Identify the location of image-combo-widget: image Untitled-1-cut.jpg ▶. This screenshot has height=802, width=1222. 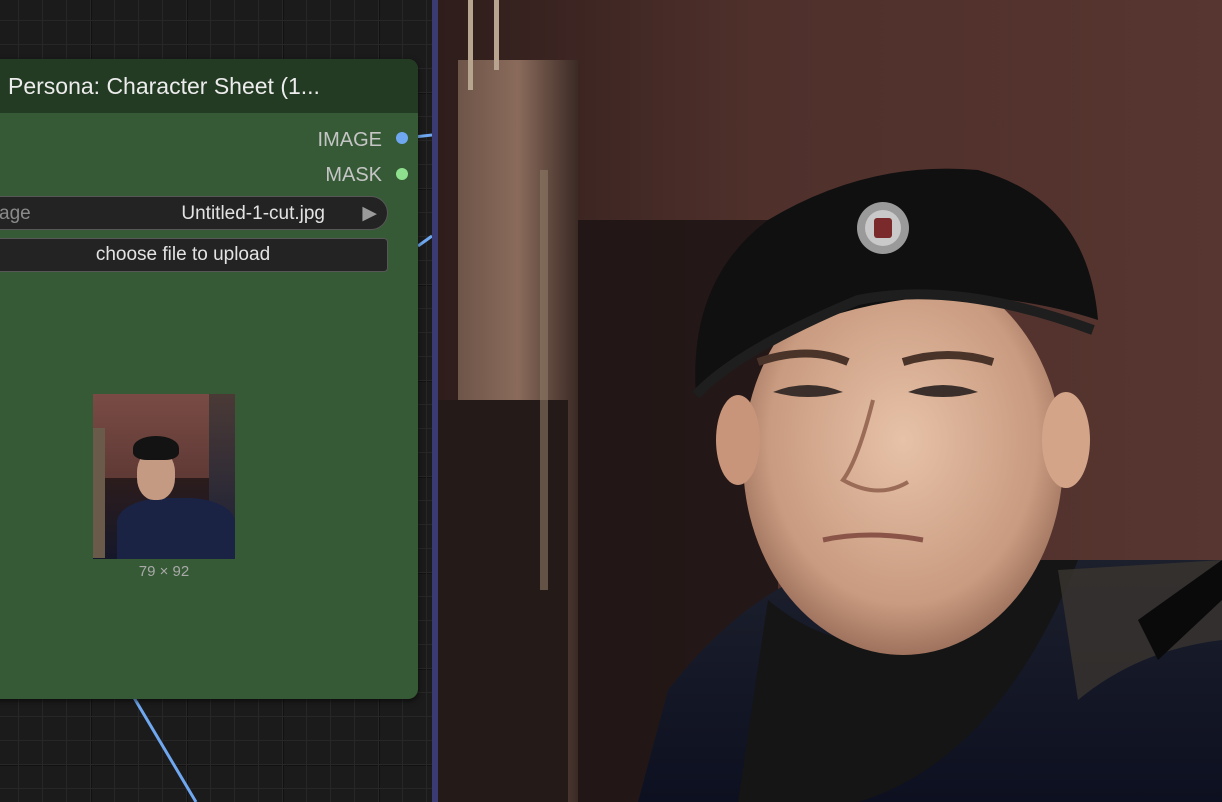
(194, 213).